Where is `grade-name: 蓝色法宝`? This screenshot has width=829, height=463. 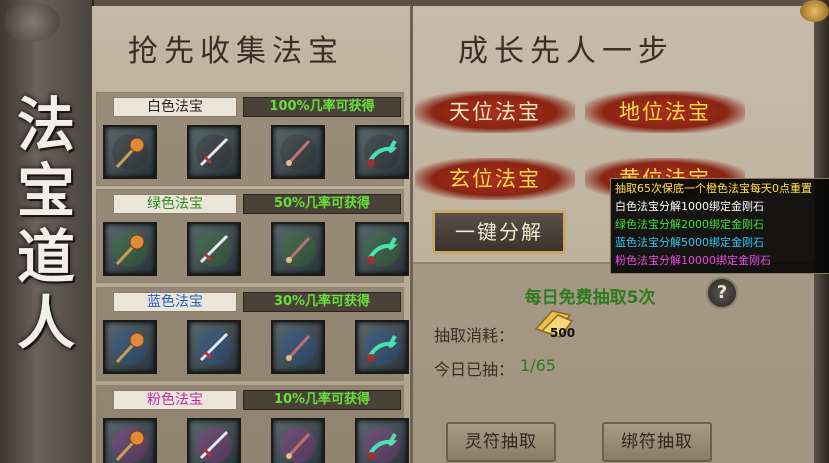
grade-name: 蓝色法宝 is located at coordinates (175, 302).